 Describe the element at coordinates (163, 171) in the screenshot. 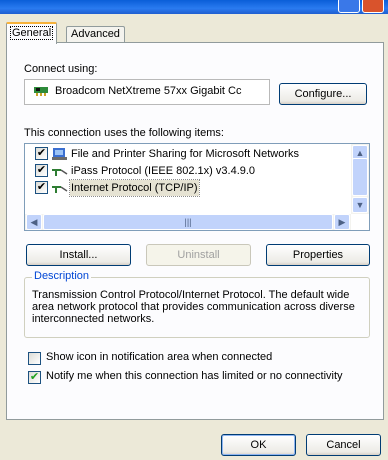

I see `item-label: iPass Protocol (IEEE 802.1x) v3.4.9.0` at that location.